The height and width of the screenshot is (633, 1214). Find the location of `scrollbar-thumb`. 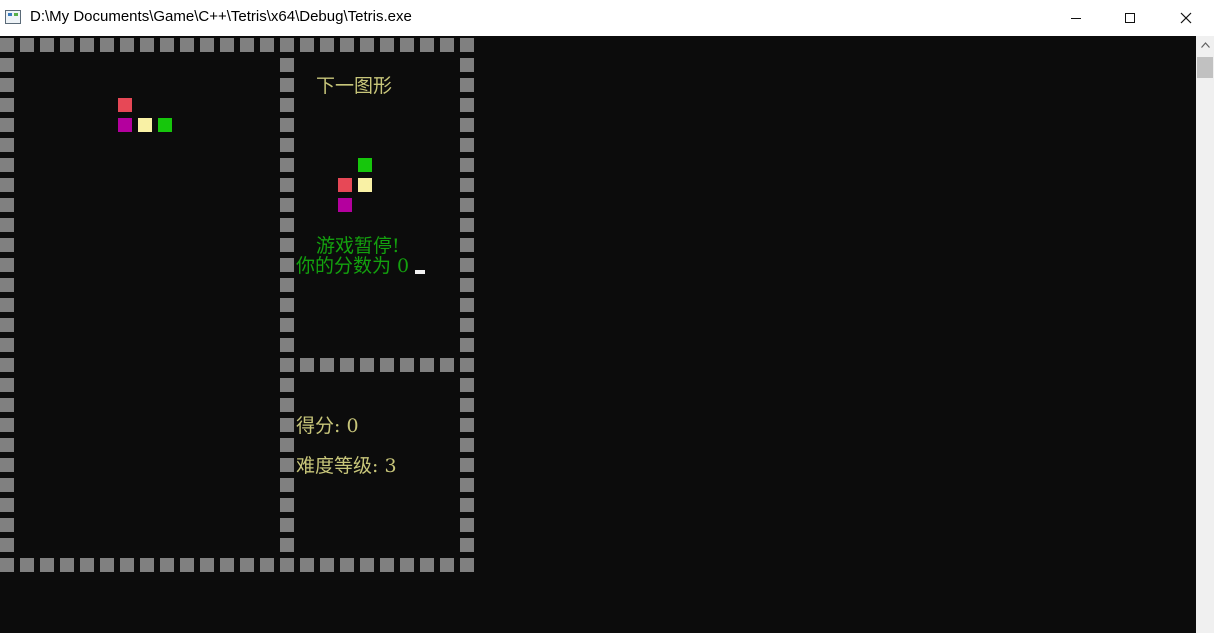

scrollbar-thumb is located at coordinates (1205, 67).